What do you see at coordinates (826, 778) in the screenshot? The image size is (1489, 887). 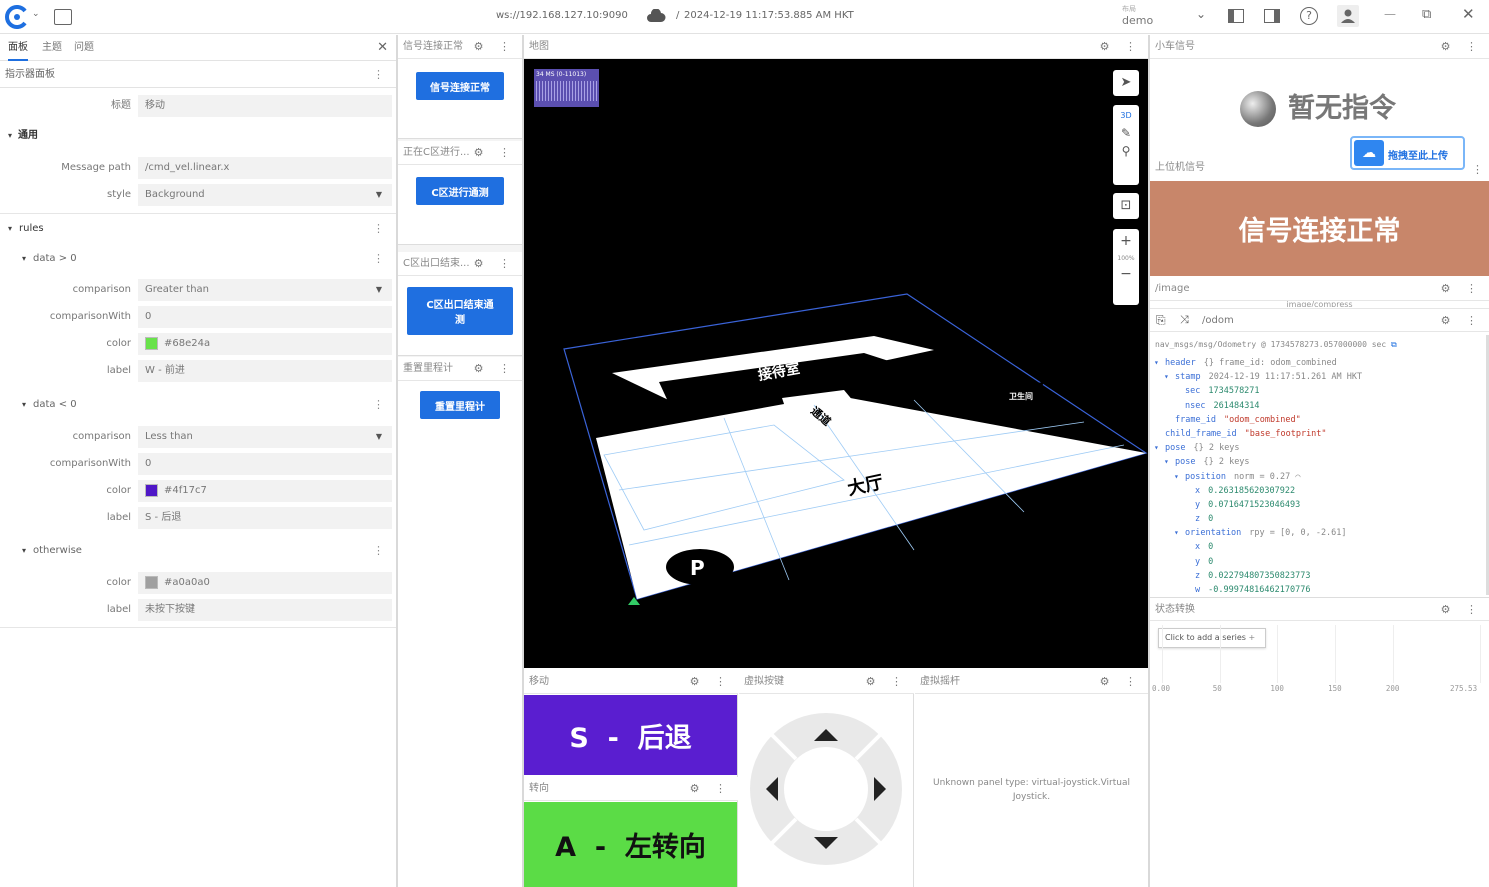 I see `virtual-keys-panel: 虚拟按键 ⚙ ⋮` at bounding box center [826, 778].